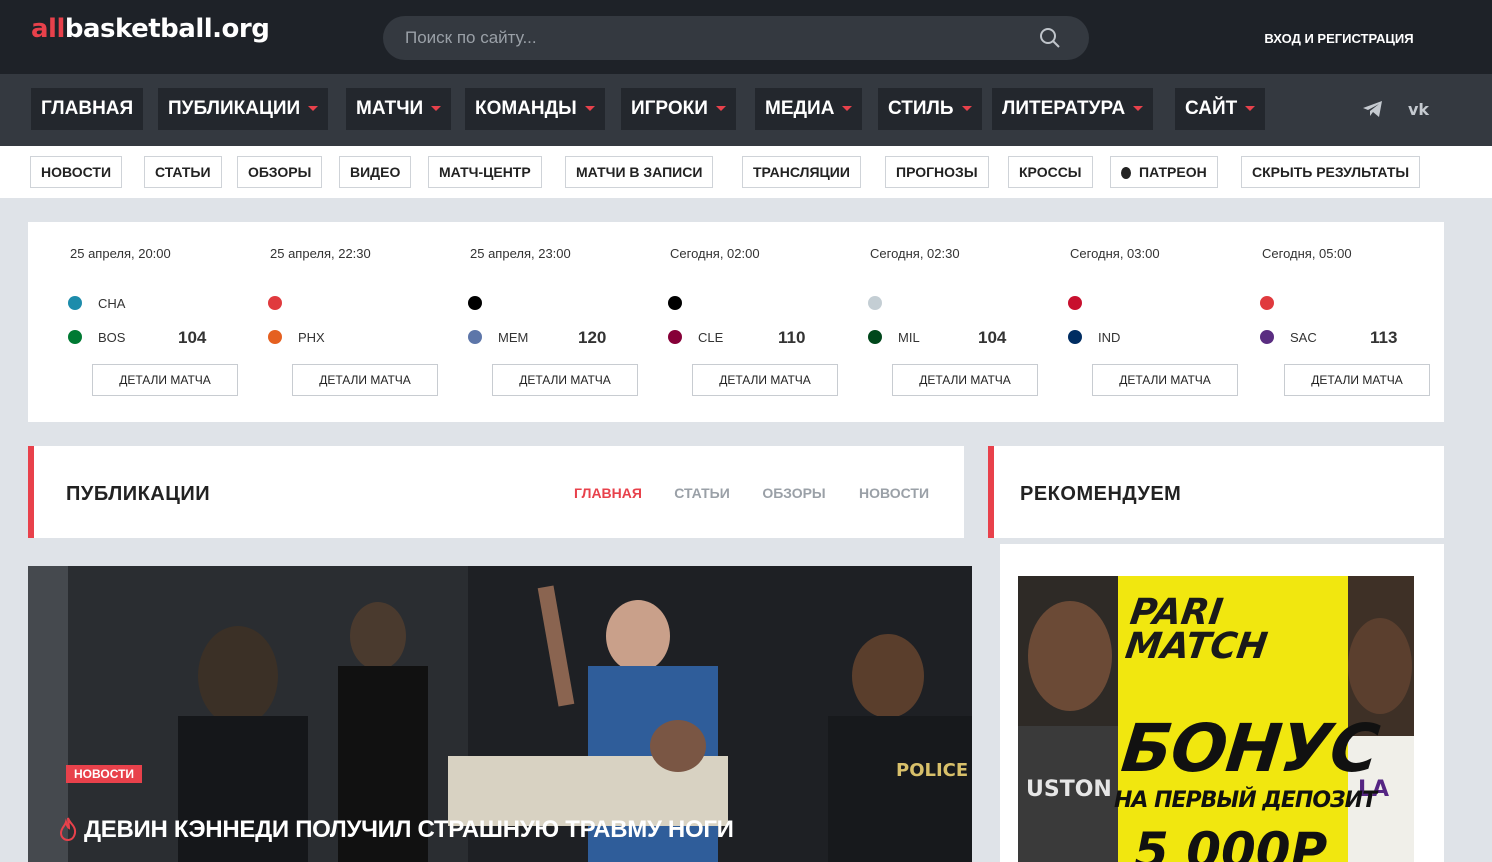 Image resolution: width=1492 pixels, height=862 pixels. What do you see at coordinates (76, 172) in the screenshot?
I see `subnav-news: НОВОСТИ` at bounding box center [76, 172].